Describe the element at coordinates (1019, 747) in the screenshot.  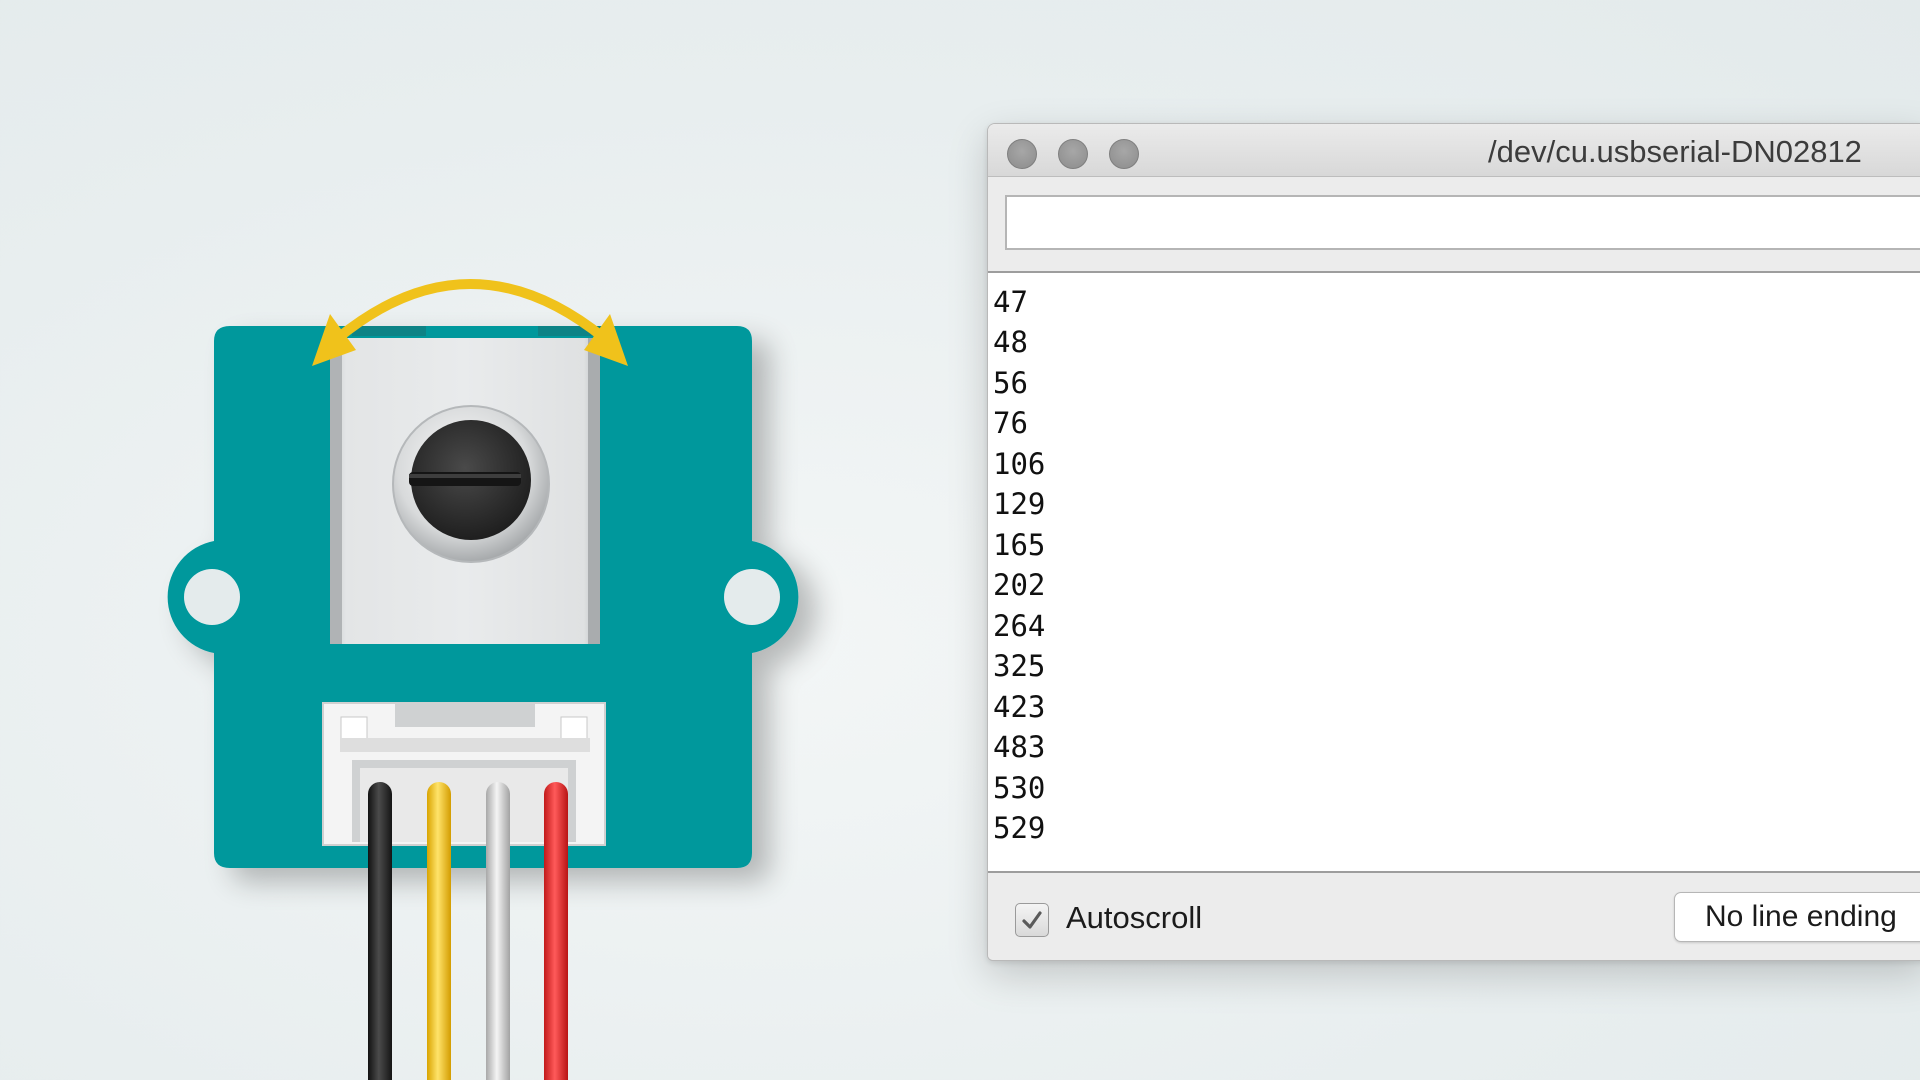
I see `serial-output-line: 483` at that location.